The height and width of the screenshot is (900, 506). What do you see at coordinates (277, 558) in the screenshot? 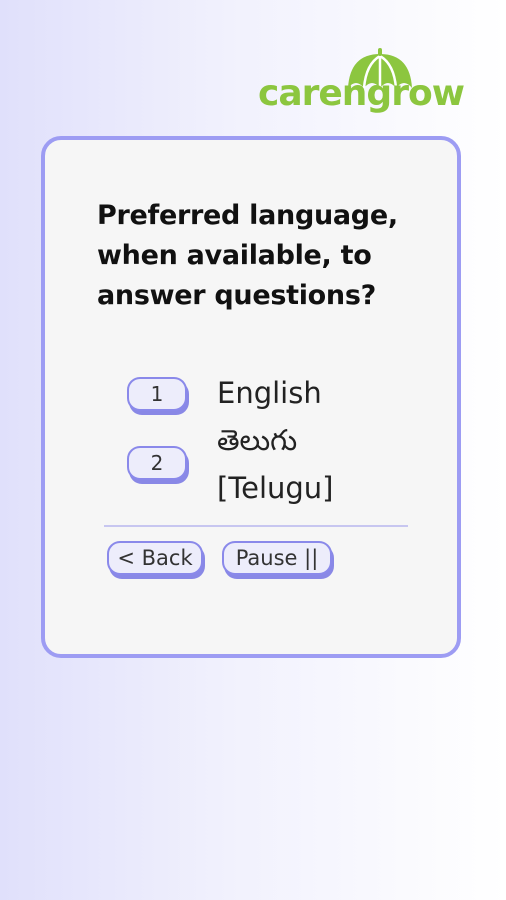
I see `pause-button: Pause ||` at bounding box center [277, 558].